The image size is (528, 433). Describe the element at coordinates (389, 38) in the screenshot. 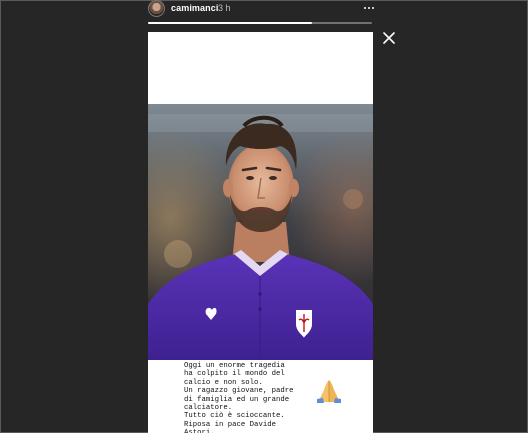

I see `close-icon` at that location.